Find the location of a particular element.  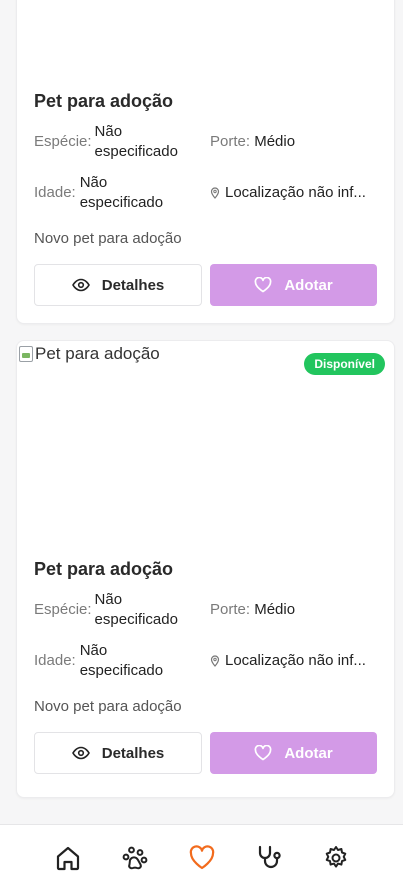

nav-settings is located at coordinates (336, 858).